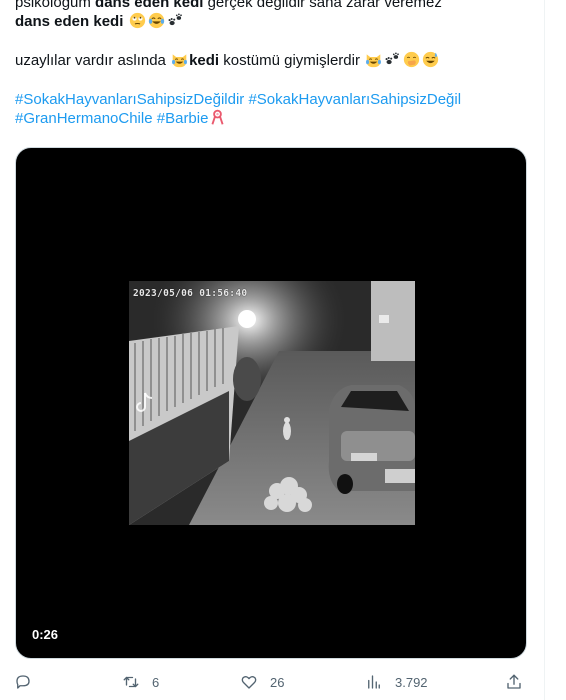 Image resolution: width=566 pixels, height=700 pixels. Describe the element at coordinates (183, 118) in the screenshot. I see `hashtag-link: #Barbie` at that location.